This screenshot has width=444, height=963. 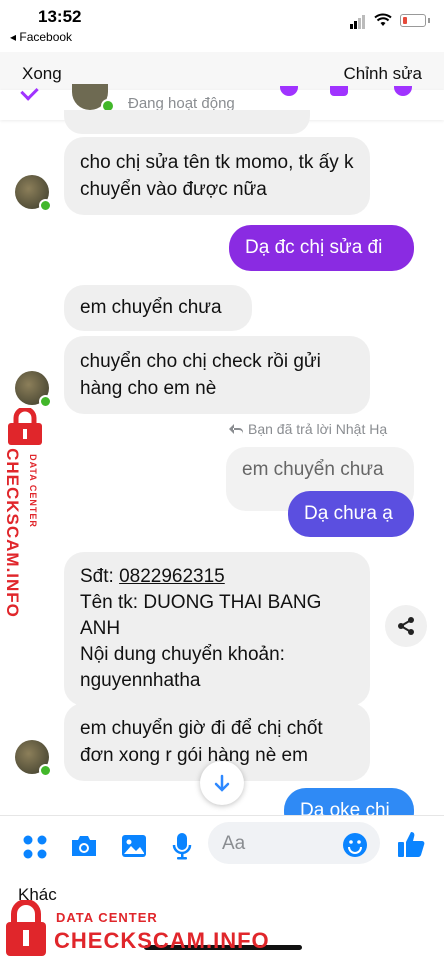 I want to click on reply-icon, so click(x=236, y=429).